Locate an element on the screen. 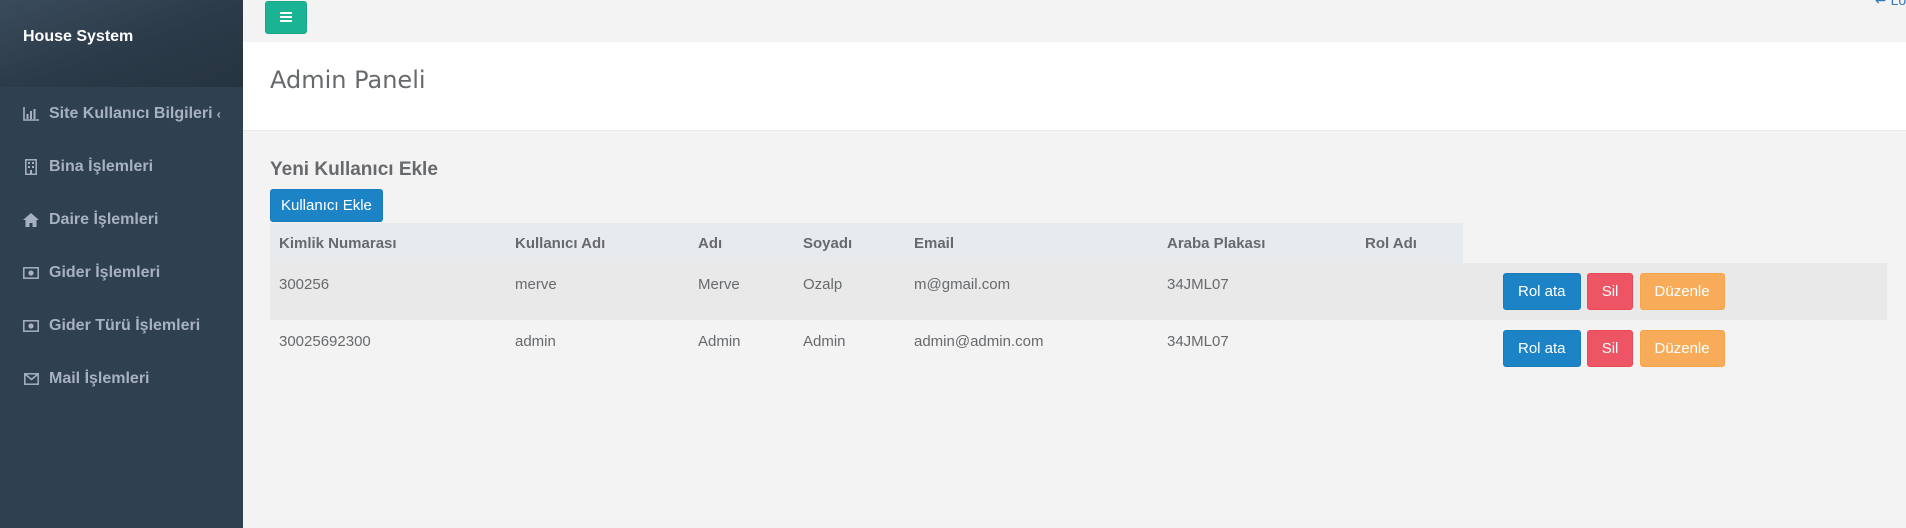 The height and width of the screenshot is (528, 1906). page-heading: Admin Paneli is located at coordinates (1074, 86).